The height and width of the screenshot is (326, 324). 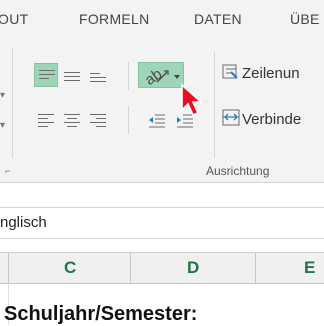 I want to click on formula-bar-value: nglisch, so click(x=23, y=222).